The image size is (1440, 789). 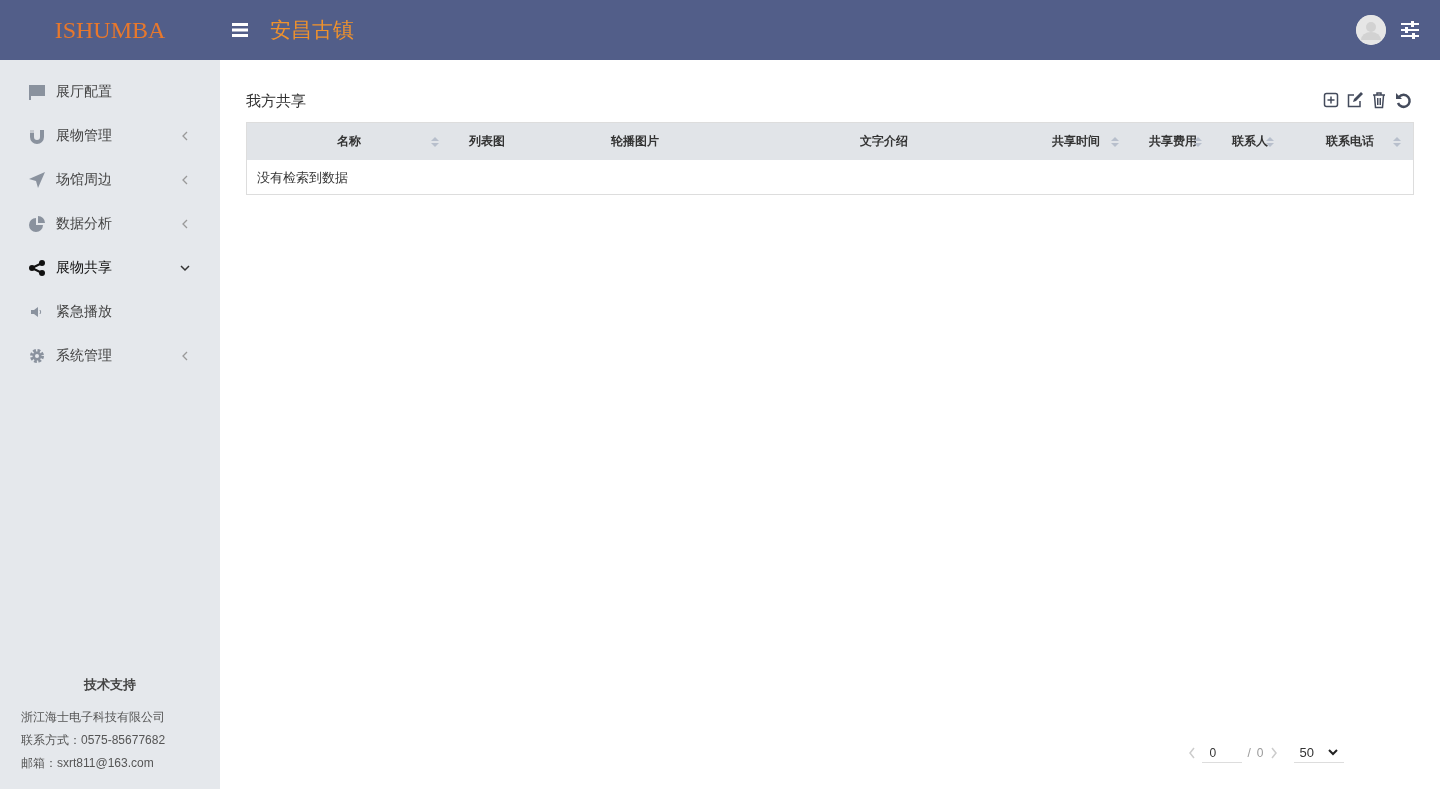 What do you see at coordinates (349, 141) in the screenshot?
I see `column-label: 名称` at bounding box center [349, 141].